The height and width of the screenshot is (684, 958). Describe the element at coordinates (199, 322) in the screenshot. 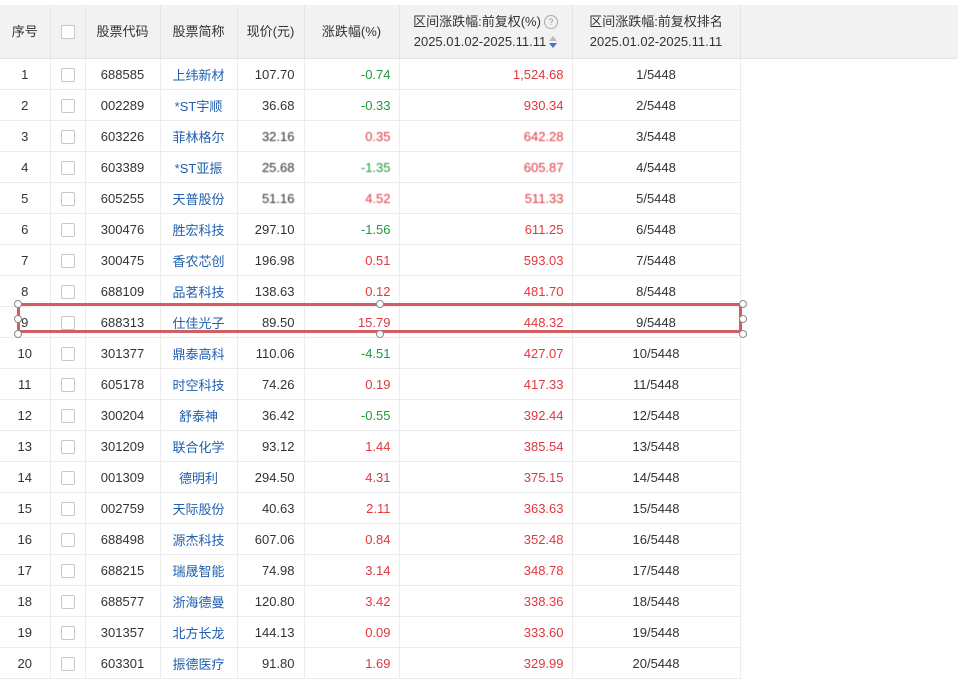

I see `stock-name-link: 仕佳光子` at that location.